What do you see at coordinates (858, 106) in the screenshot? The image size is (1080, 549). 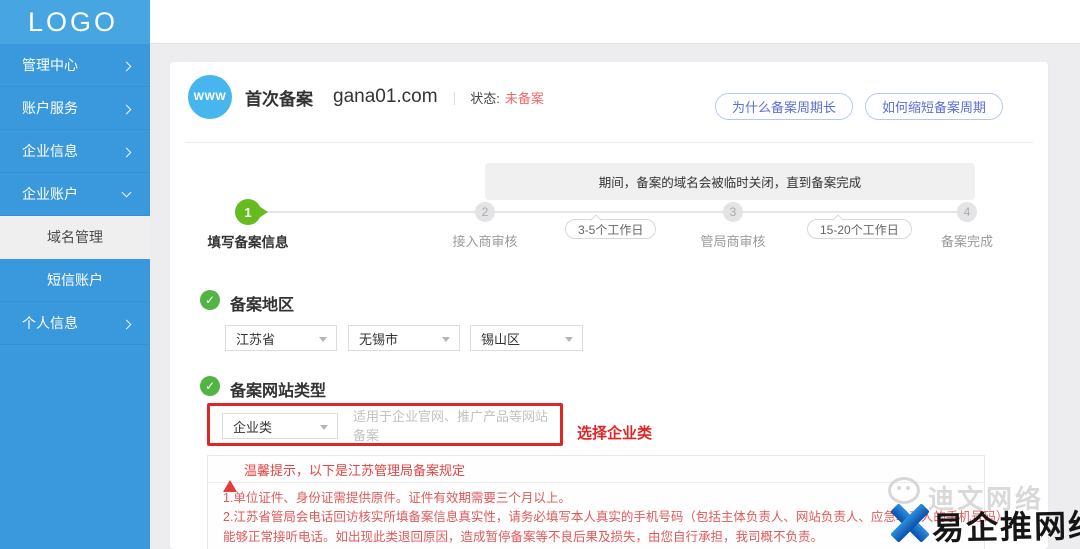 I see `help-buttons: 为什么备案周期长 如何缩短备案周期` at bounding box center [858, 106].